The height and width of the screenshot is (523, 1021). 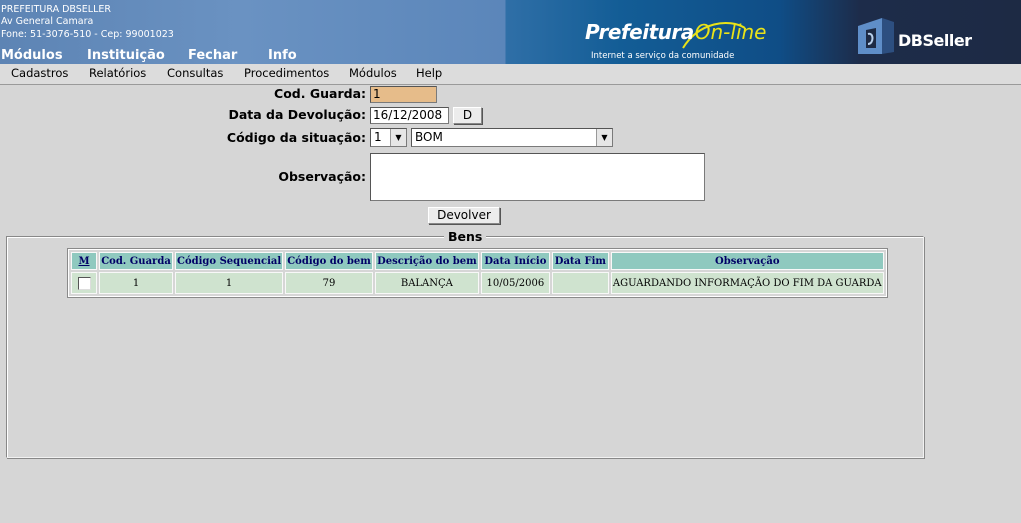 What do you see at coordinates (639, 32) in the screenshot?
I see `brand-main: Prefeitura` at bounding box center [639, 32].